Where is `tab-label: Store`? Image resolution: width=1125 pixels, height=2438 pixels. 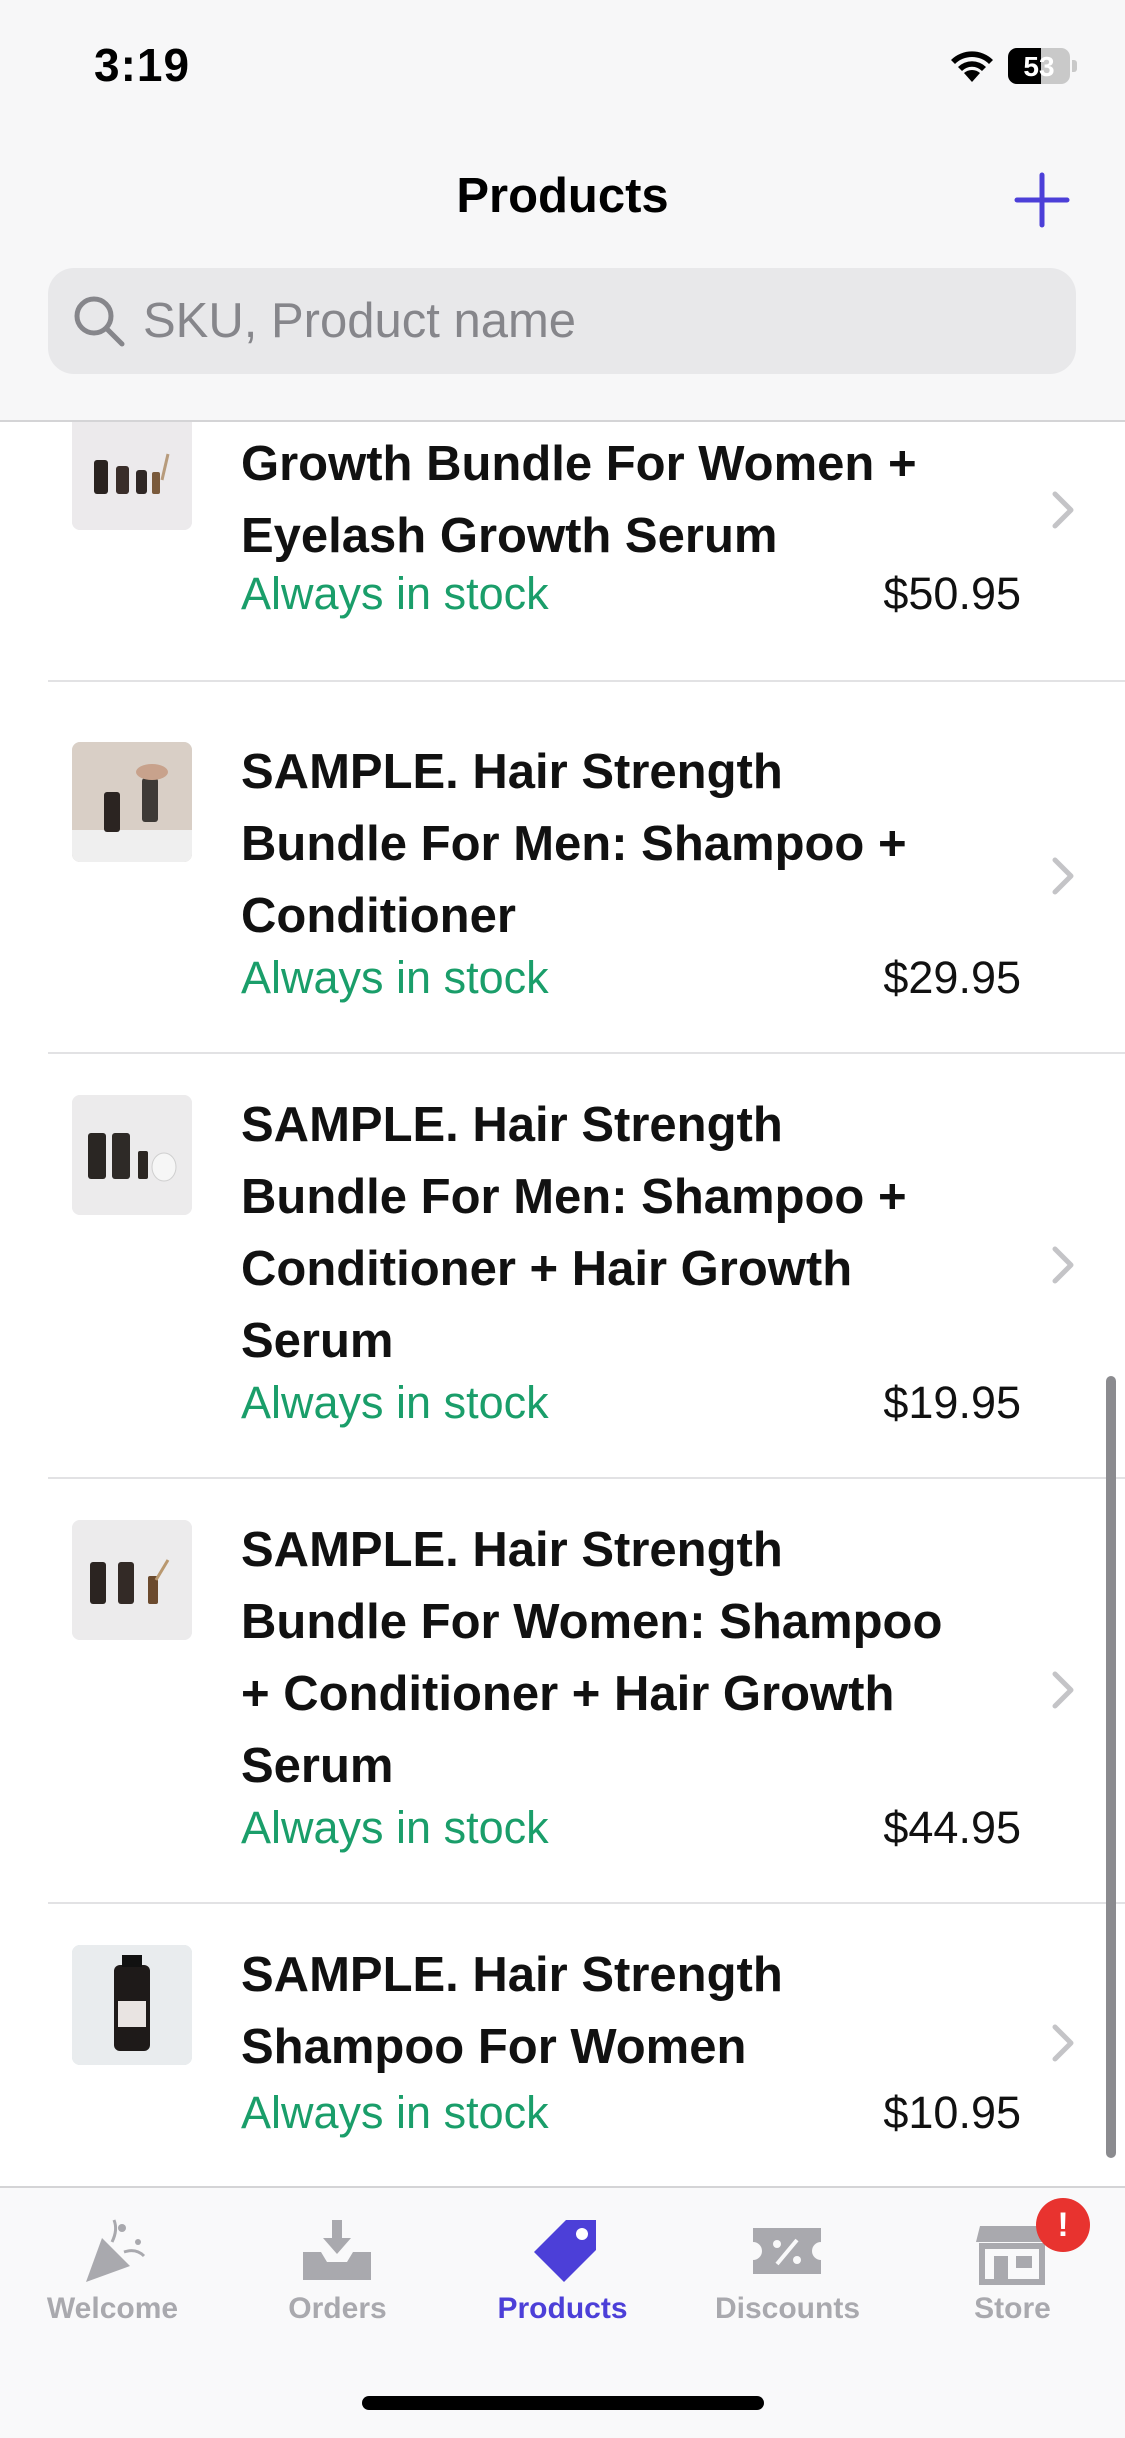 tab-label: Store is located at coordinates (1012, 2308).